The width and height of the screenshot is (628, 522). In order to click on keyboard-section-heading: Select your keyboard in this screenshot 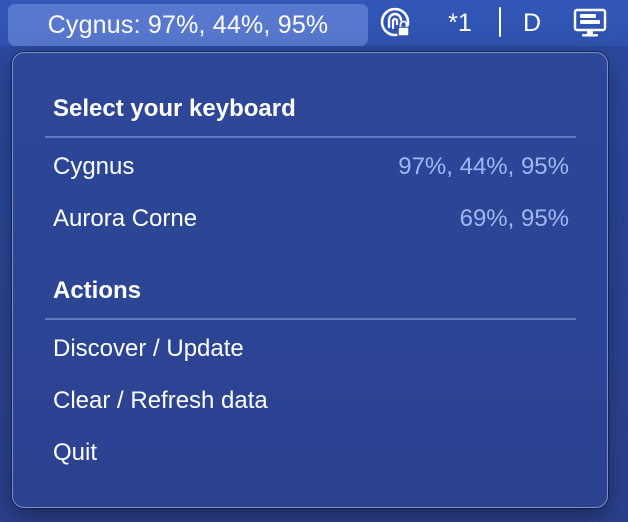, I will do `click(174, 108)`.